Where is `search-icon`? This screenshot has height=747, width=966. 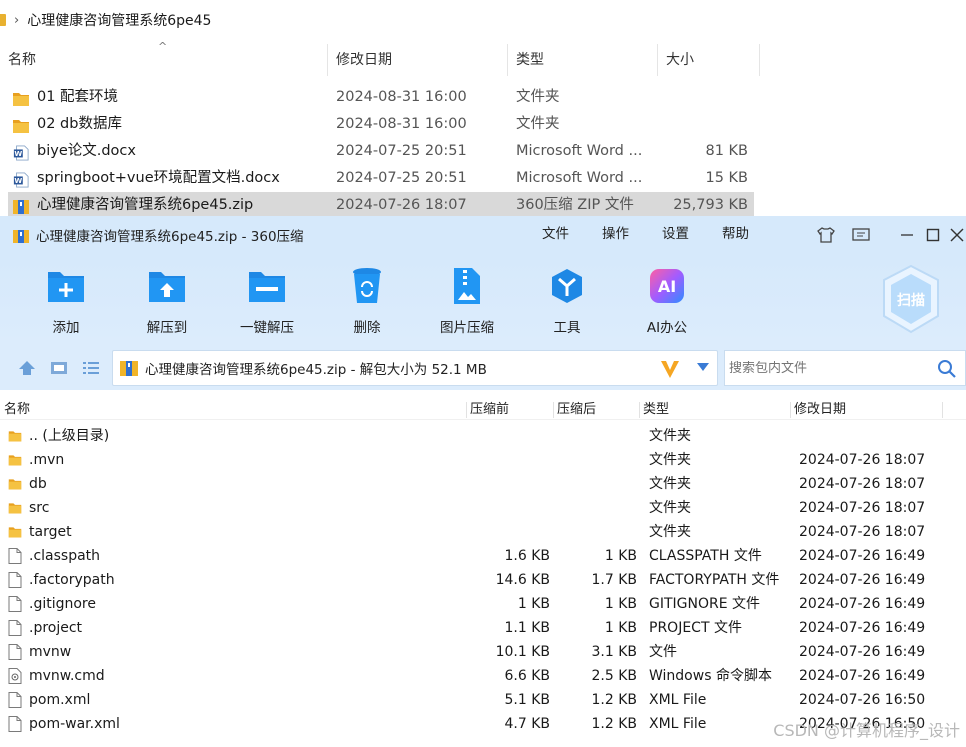
search-icon is located at coordinates (947, 369).